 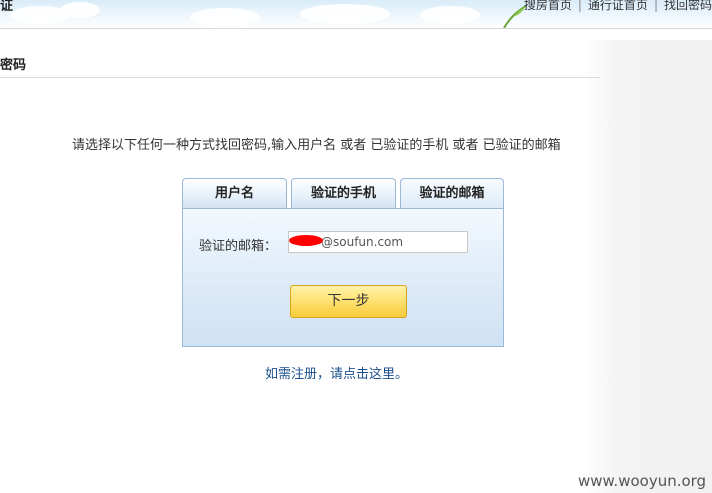 What do you see at coordinates (336, 372) in the screenshot?
I see `register-link: 如需注册，请点击这里。` at bounding box center [336, 372].